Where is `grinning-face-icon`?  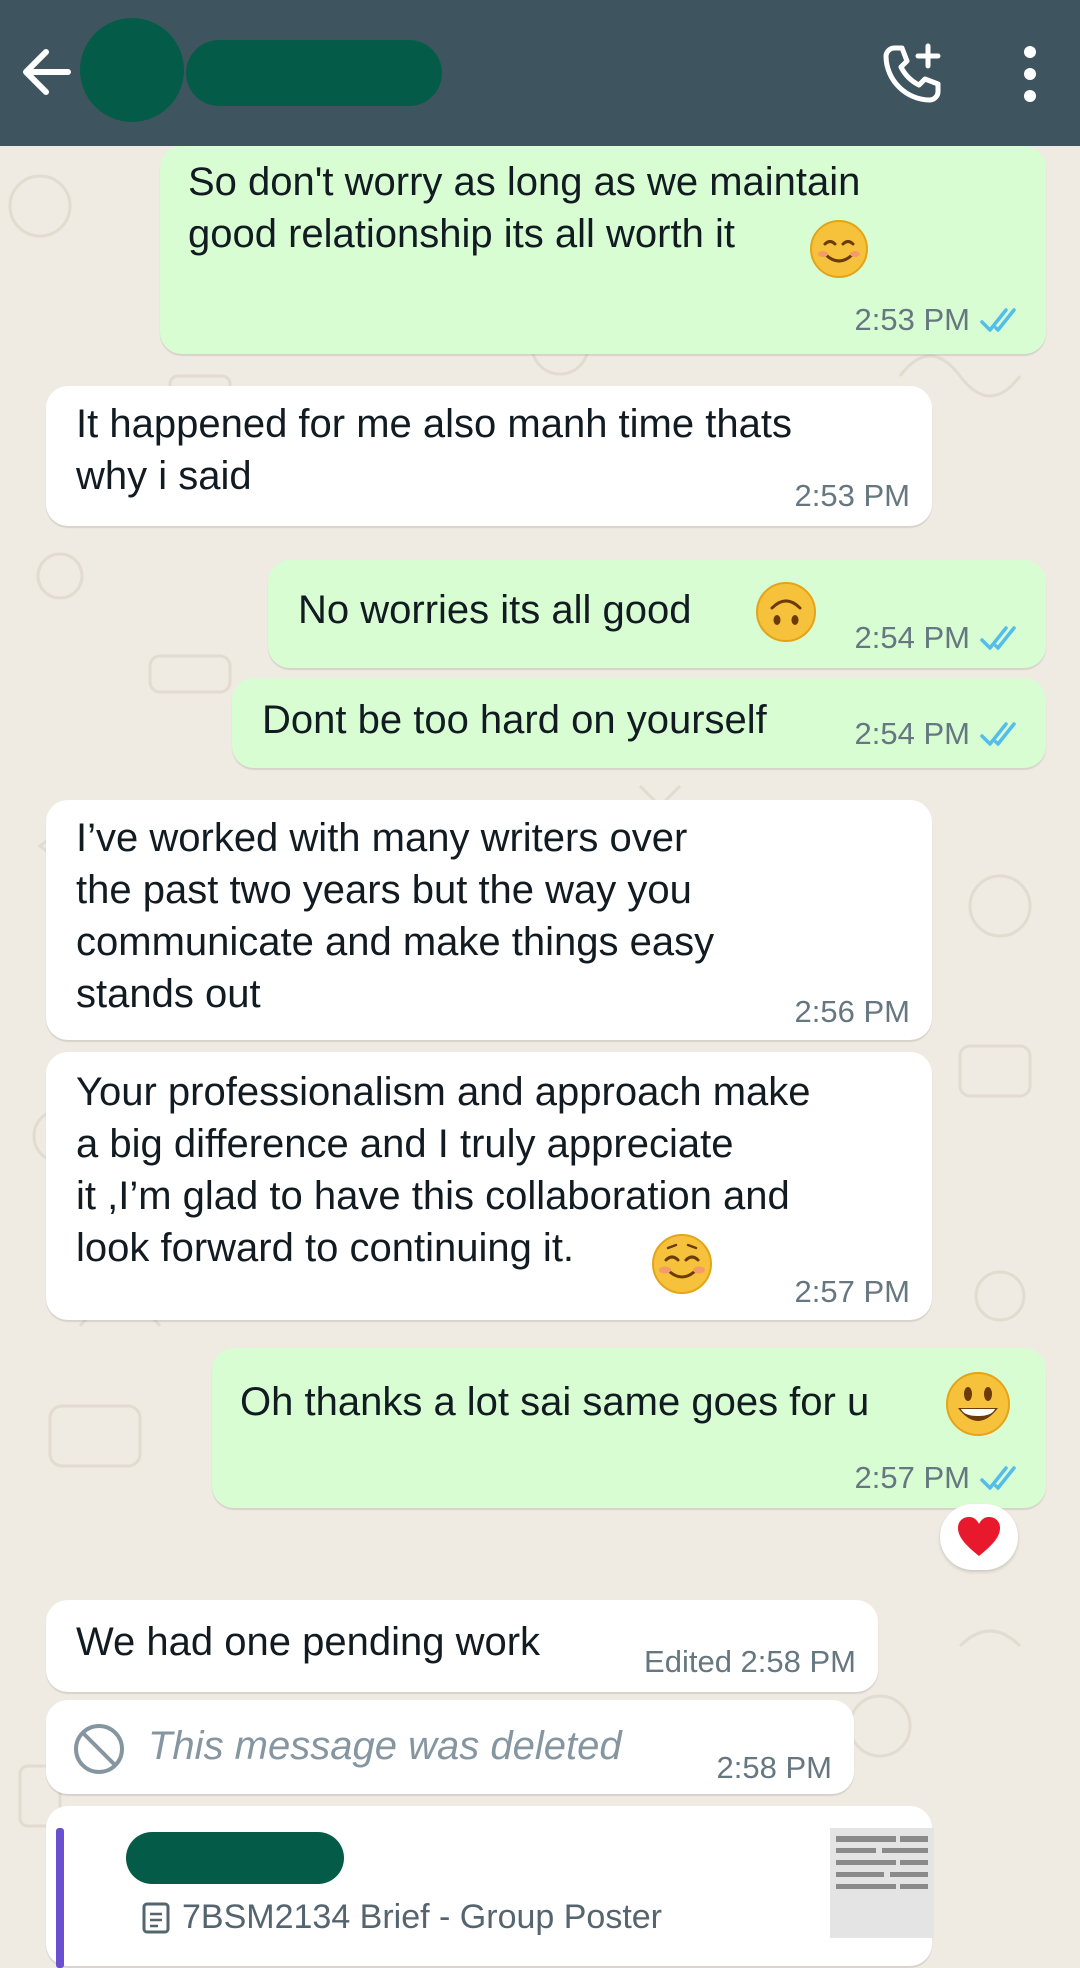 grinning-face-icon is located at coordinates (978, 1404).